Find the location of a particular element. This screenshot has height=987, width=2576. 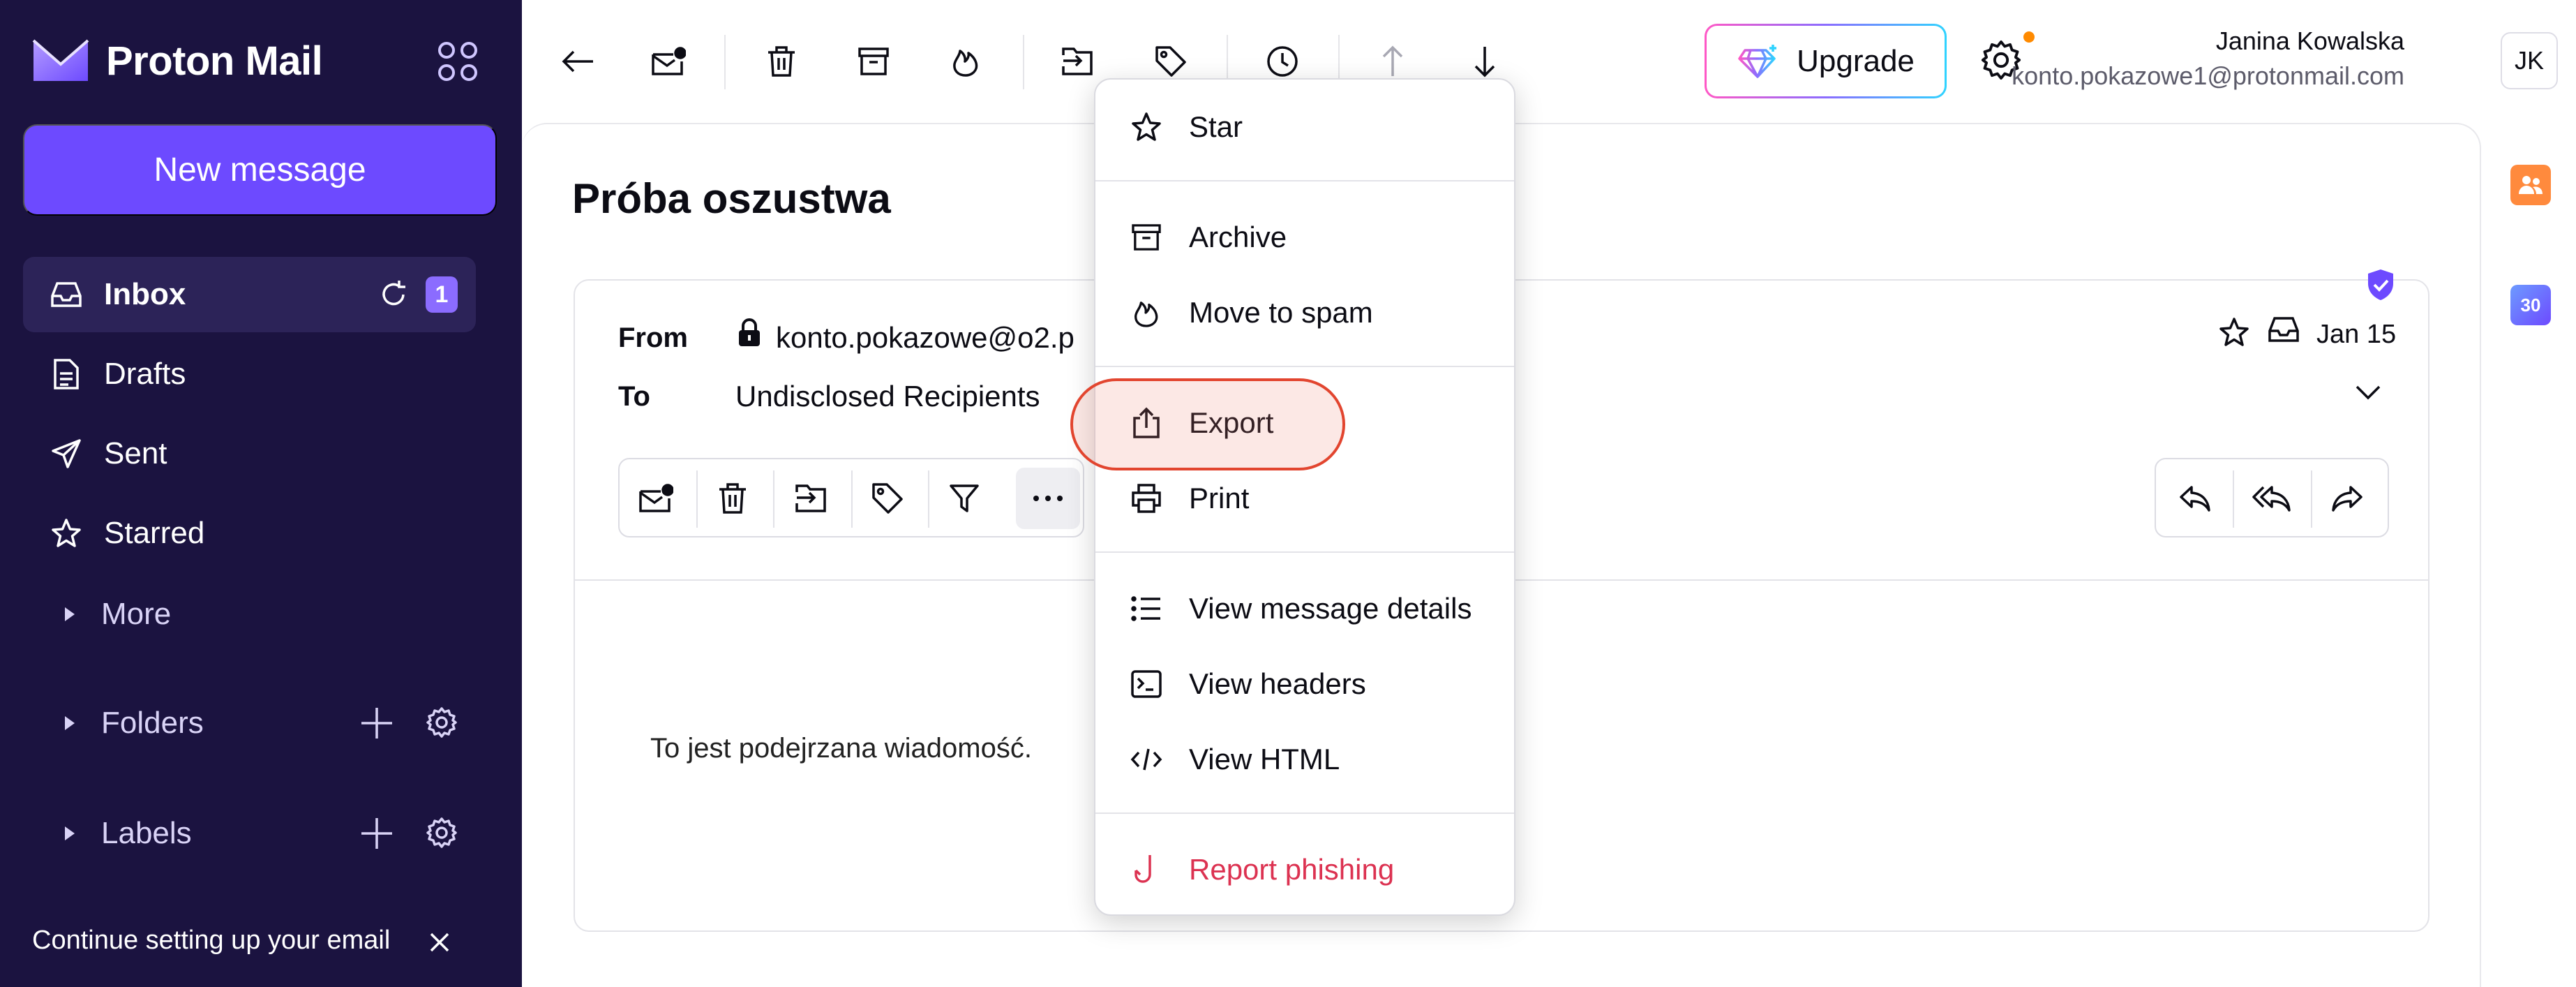

message-action-group is located at coordinates (851, 497).